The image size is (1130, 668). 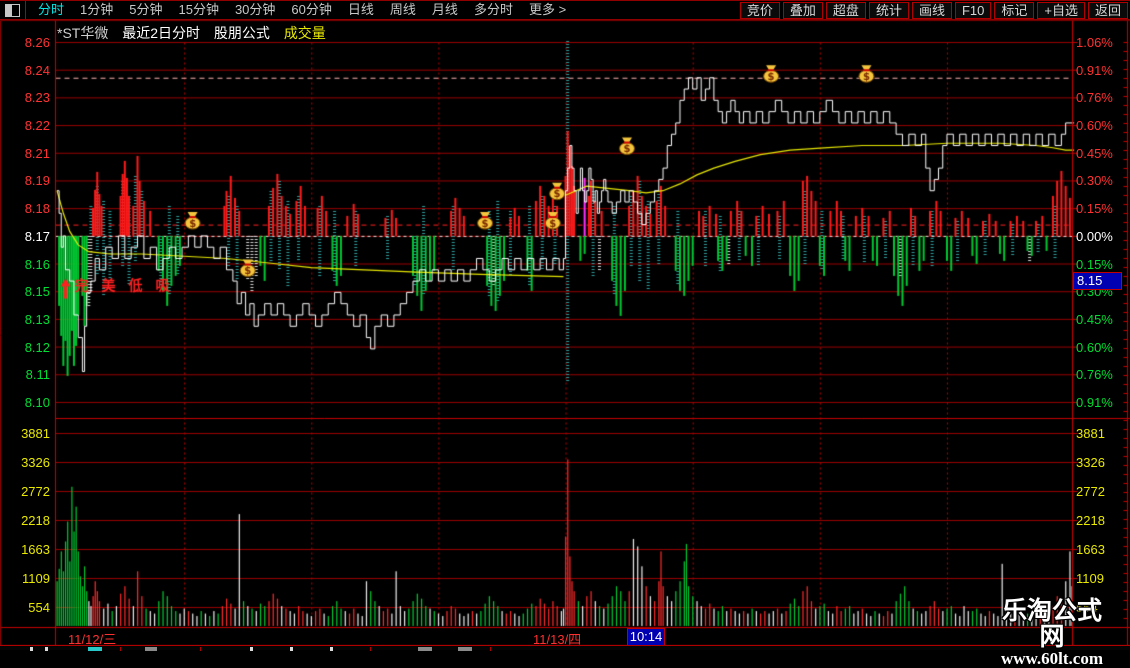 I want to click on axis-label: 8.12, so click(x=37, y=347).